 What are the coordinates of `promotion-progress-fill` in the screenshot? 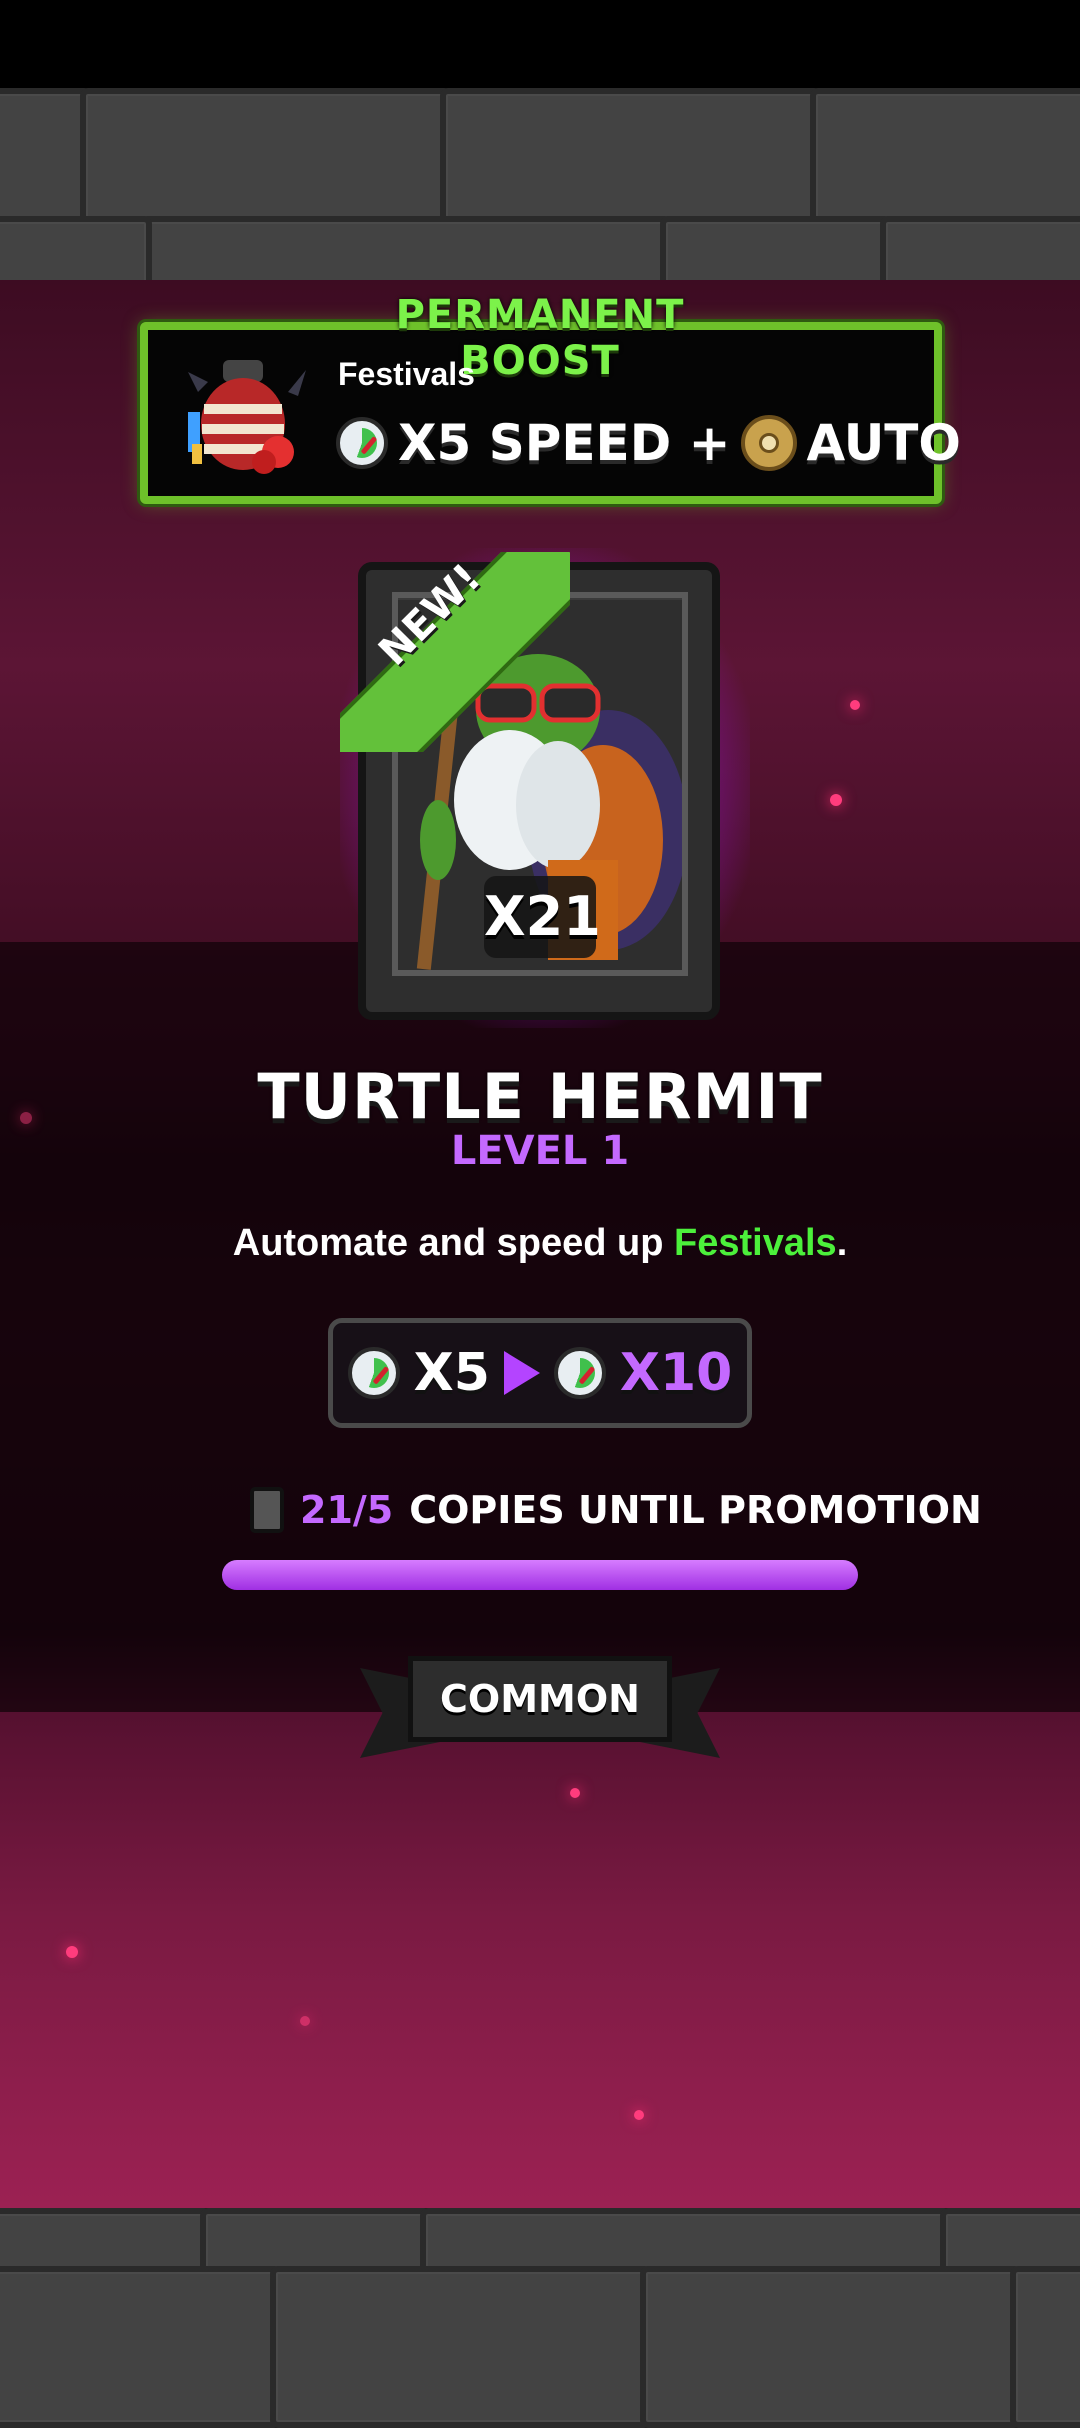 It's located at (540, 1575).